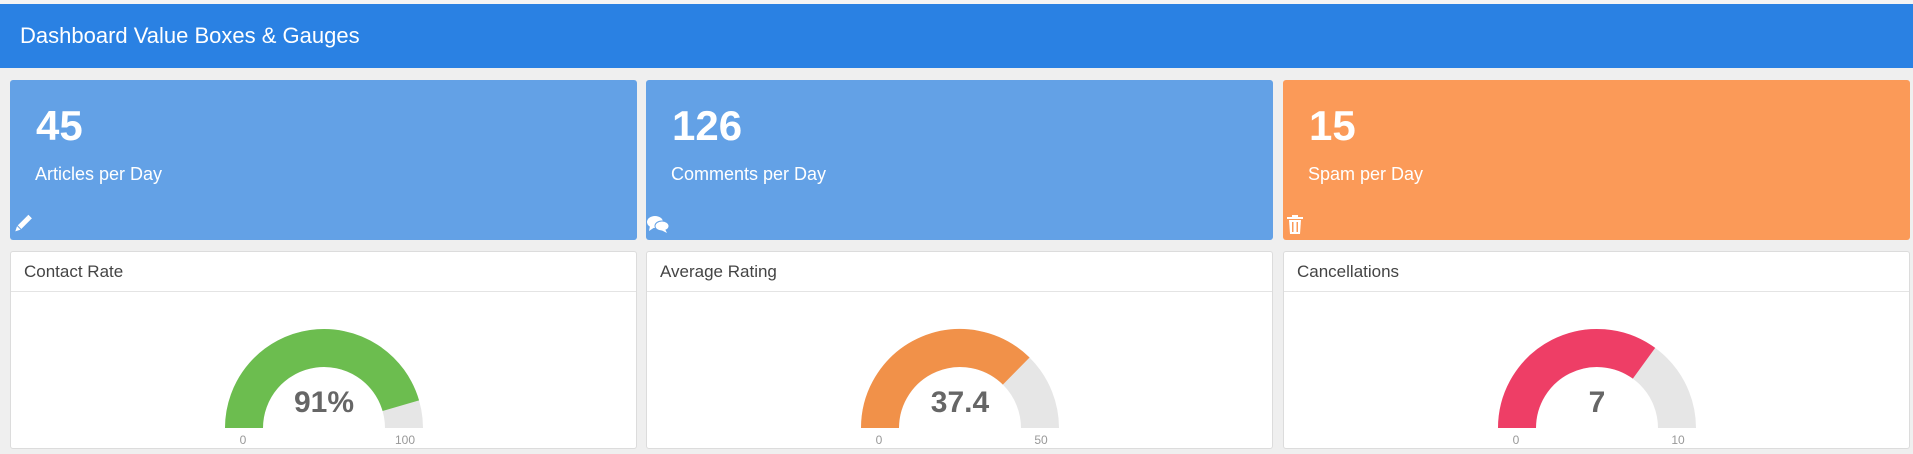  What do you see at coordinates (749, 174) in the screenshot?
I see `value-box-label: Comments per Day` at bounding box center [749, 174].